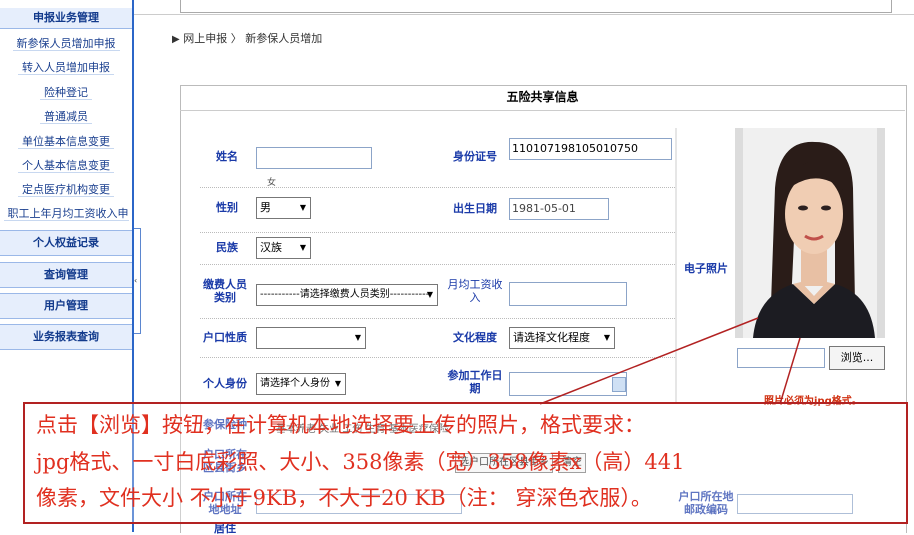 The image size is (914, 535). I want to click on annotation-line-3: 像素，文件大小 不小于9KB，不大于20 KB（注： 穿深色衣服）。, so click(344, 498).